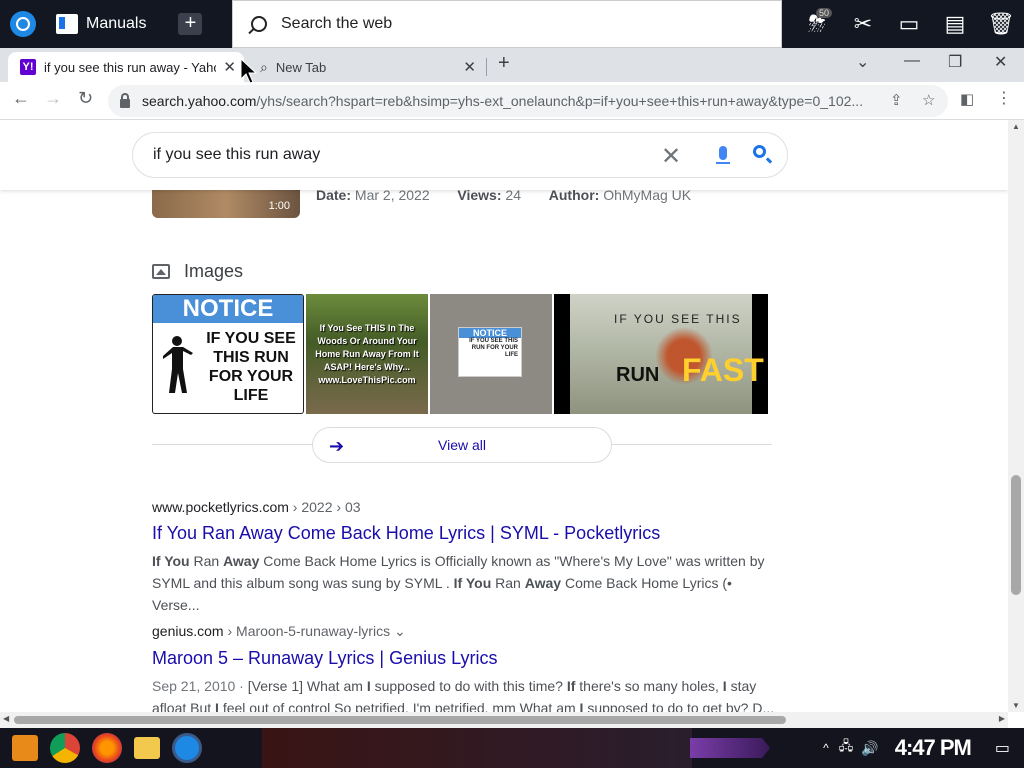 The image size is (1024, 768). I want to click on view-all-button: ➔ View all, so click(462, 445).